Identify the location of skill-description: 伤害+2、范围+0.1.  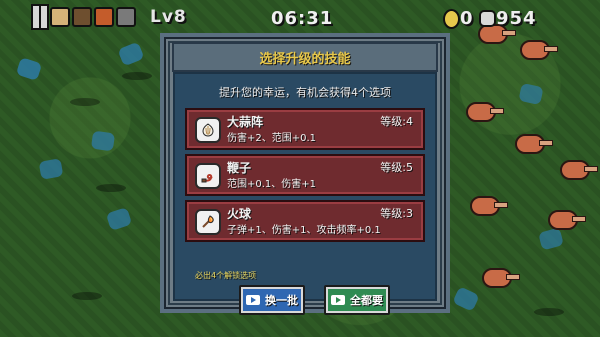
(272, 138).